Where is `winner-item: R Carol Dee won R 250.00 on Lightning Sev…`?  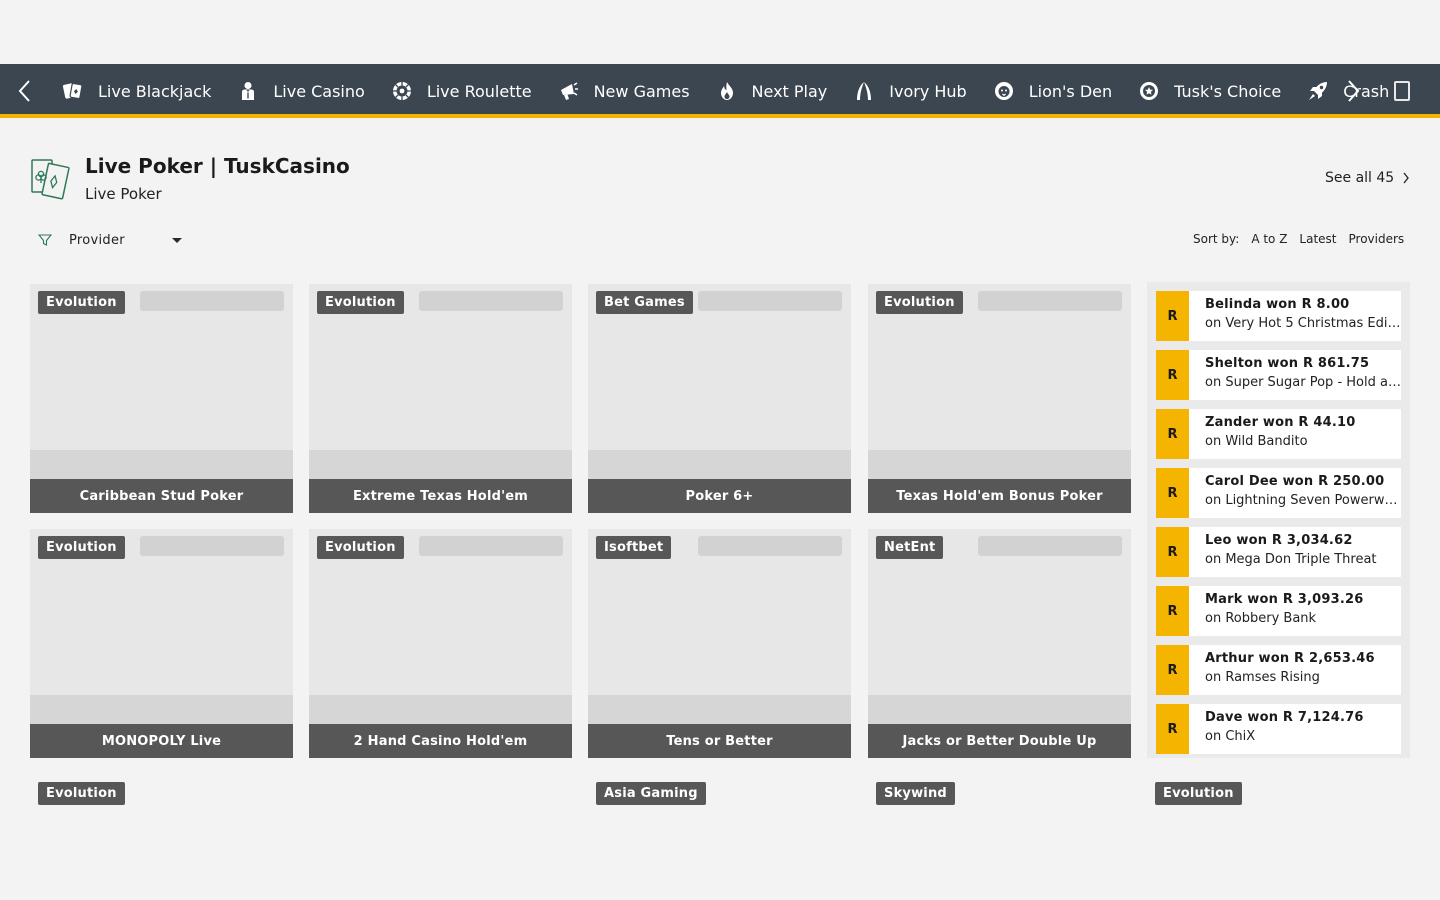
winner-item: R Carol Dee won R 250.00 on Lightning Sev… is located at coordinates (1278, 493).